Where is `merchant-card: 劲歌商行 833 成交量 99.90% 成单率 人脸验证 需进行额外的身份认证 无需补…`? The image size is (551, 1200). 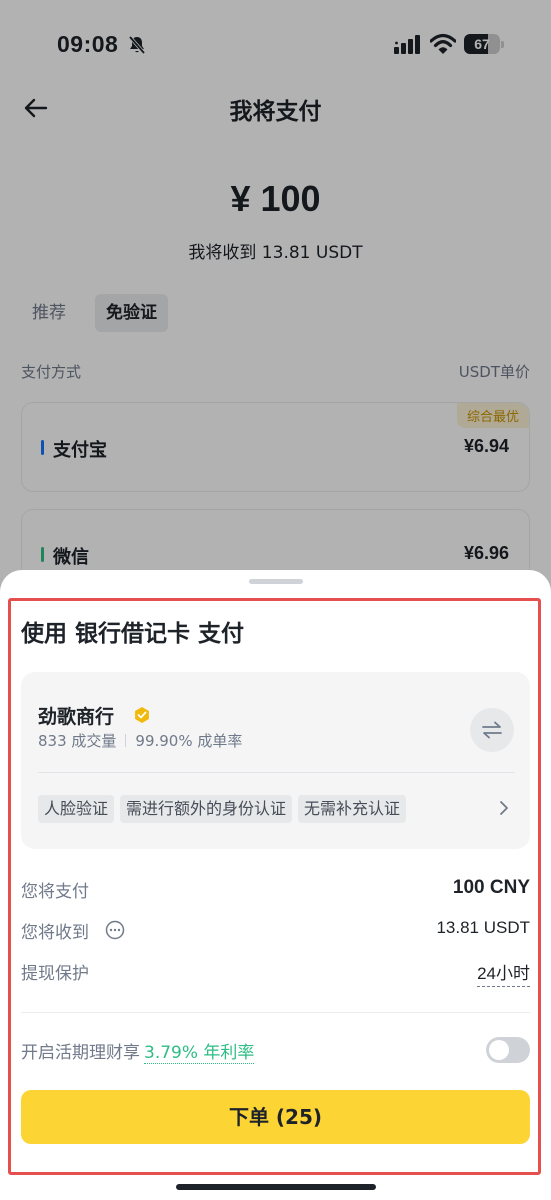 merchant-card: 劲歌商行 833 成交量 99.90% 成单率 人脸验证 需进行额外的身份认证 无需补… is located at coordinates (275, 760).